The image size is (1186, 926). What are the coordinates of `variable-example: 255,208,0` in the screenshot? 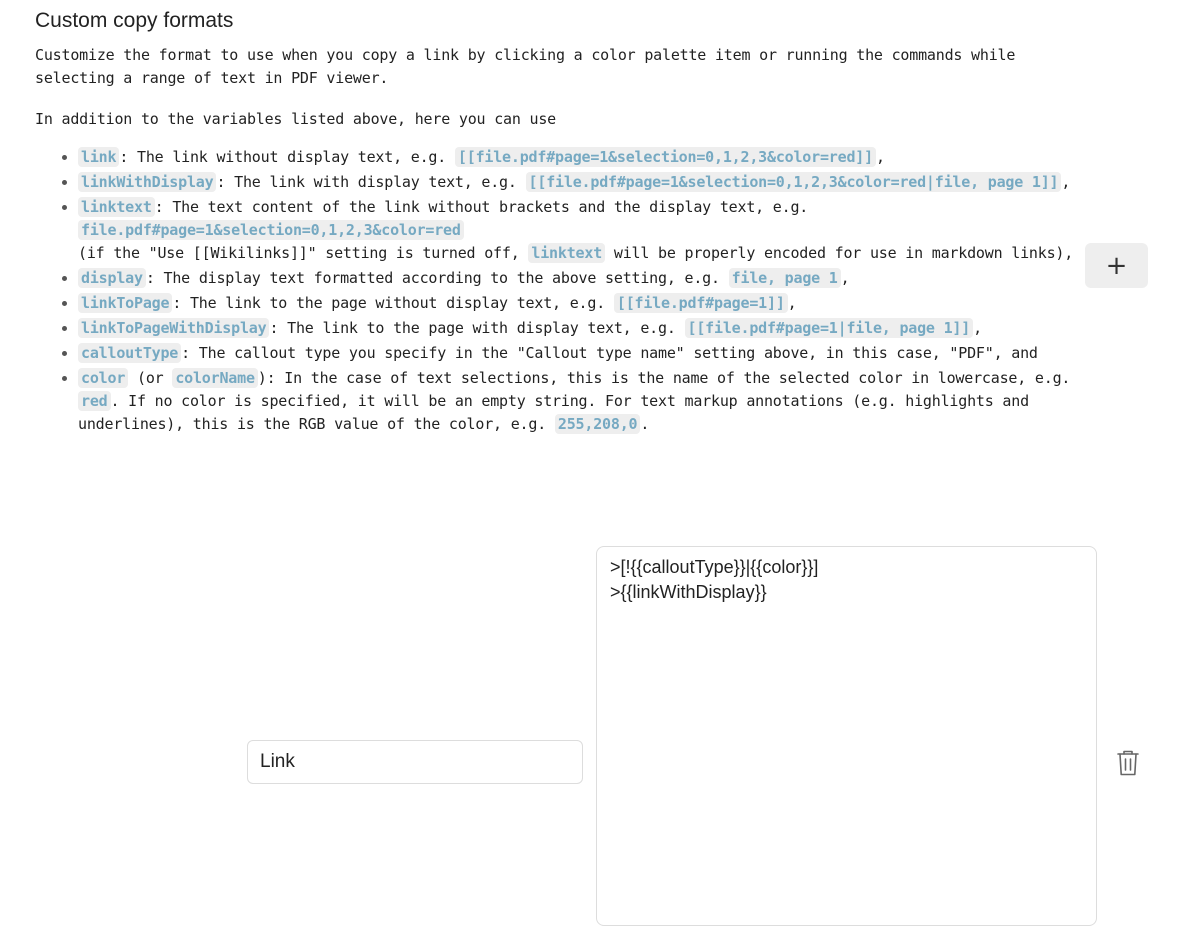 It's located at (597, 424).